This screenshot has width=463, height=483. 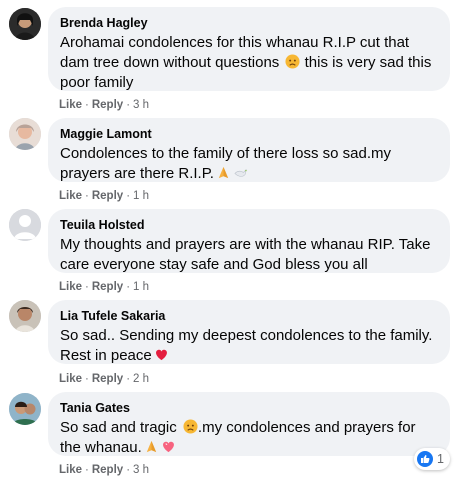 What do you see at coordinates (249, 316) in the screenshot?
I see `commenter-name: Lia Tufele Sakaria` at bounding box center [249, 316].